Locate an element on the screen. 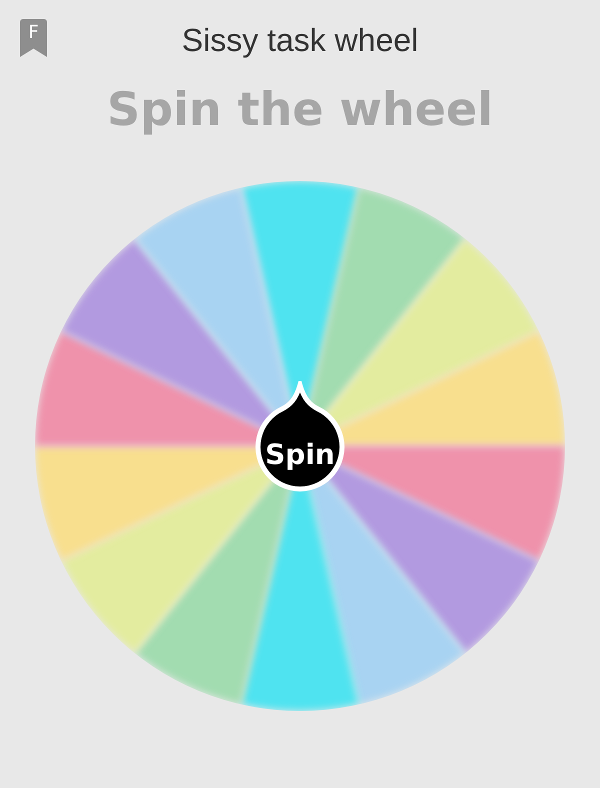 This screenshot has width=600, height=788. app-title: Sissy task wheel is located at coordinates (300, 40).